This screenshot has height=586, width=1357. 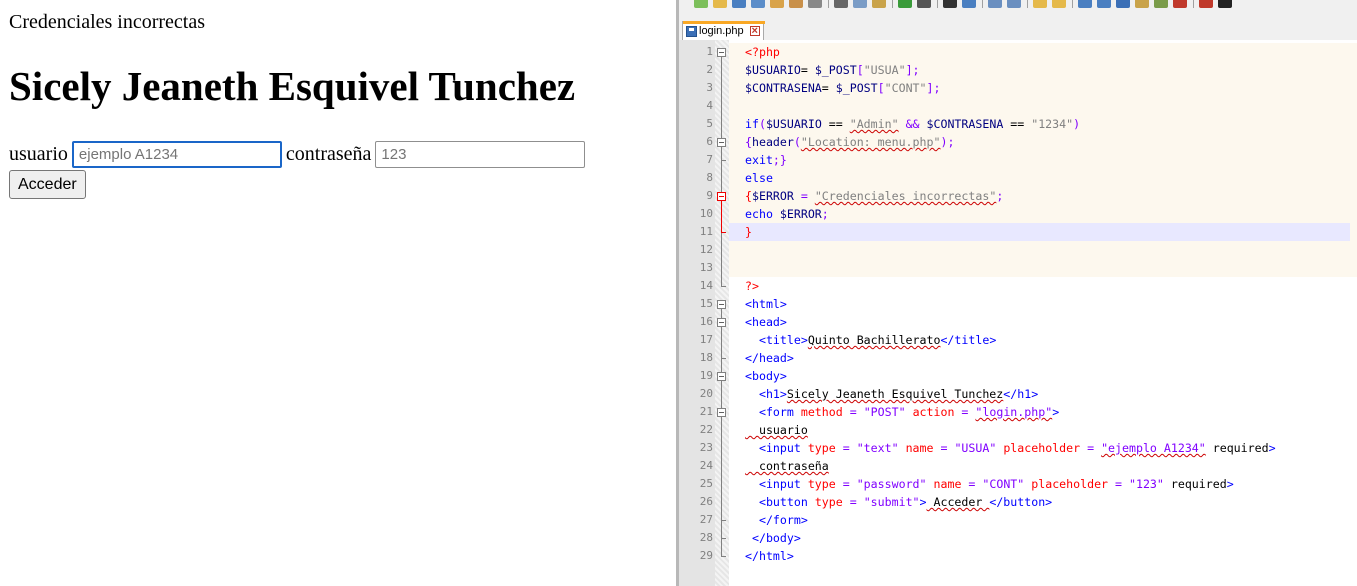 What do you see at coordinates (1085, 4) in the screenshot?
I see `word-wrap-icon` at bounding box center [1085, 4].